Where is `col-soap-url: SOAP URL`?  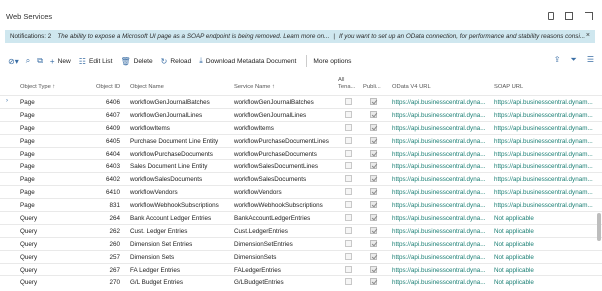 col-soap-url: SOAP URL is located at coordinates (508, 87).